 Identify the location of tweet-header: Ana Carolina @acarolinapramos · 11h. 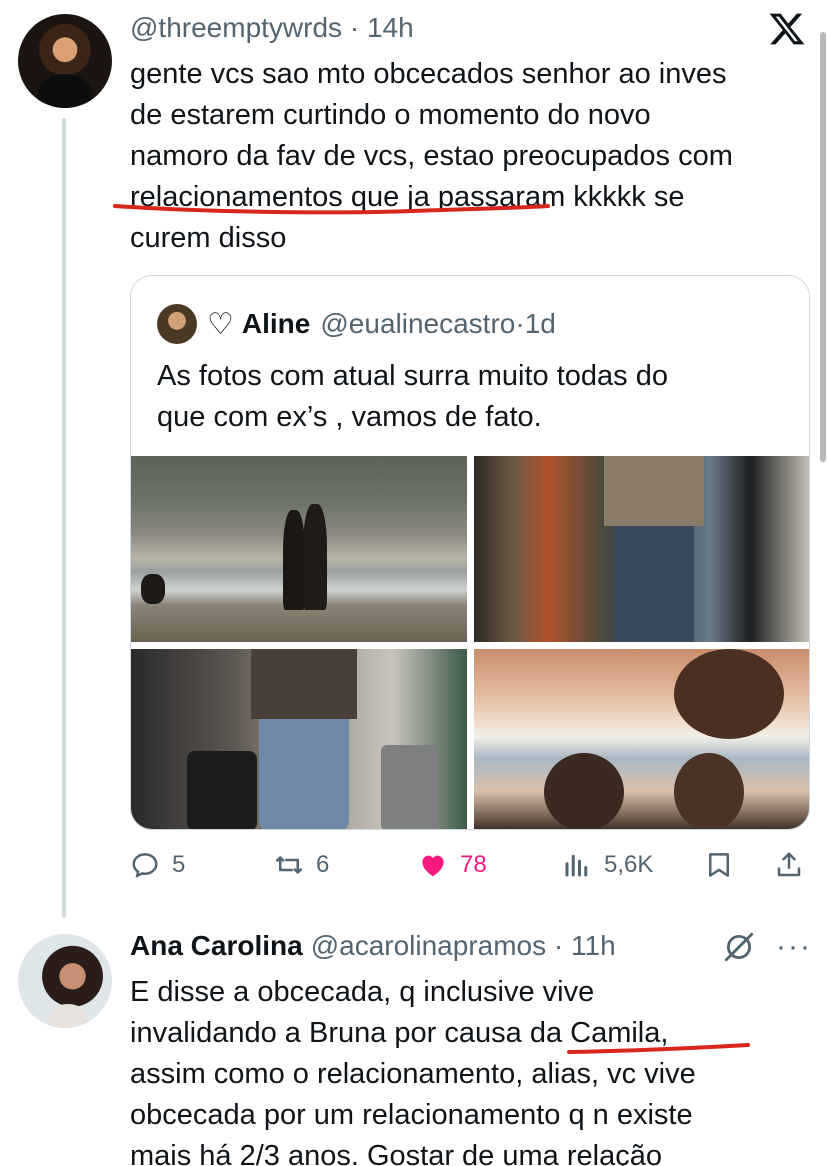
(373, 945).